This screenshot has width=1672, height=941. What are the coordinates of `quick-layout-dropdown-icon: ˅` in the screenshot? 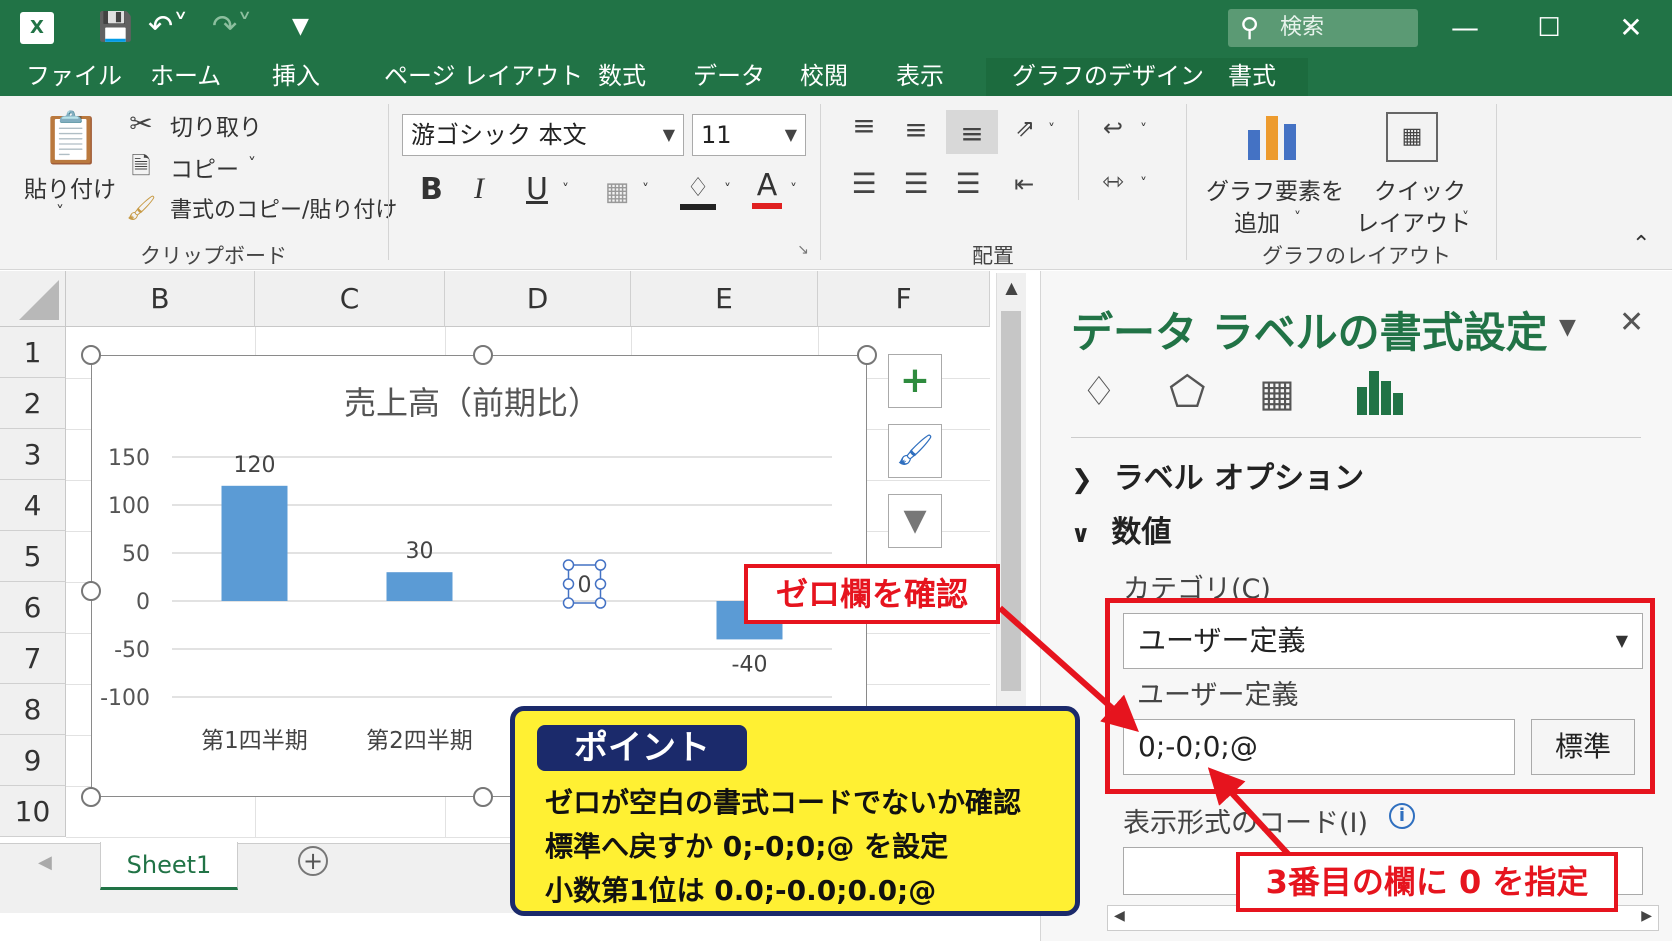 It's located at (1465, 218).